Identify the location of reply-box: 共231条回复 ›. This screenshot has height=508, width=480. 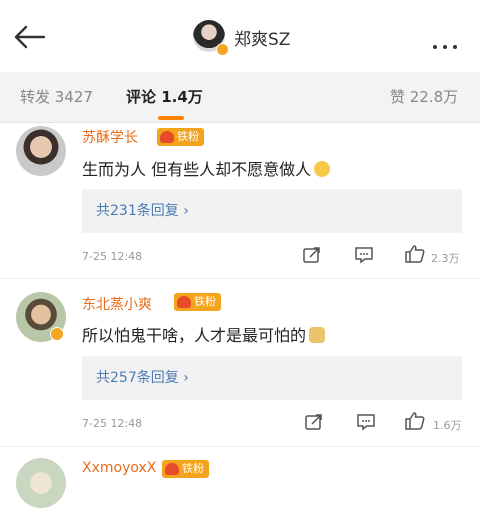
(272, 211).